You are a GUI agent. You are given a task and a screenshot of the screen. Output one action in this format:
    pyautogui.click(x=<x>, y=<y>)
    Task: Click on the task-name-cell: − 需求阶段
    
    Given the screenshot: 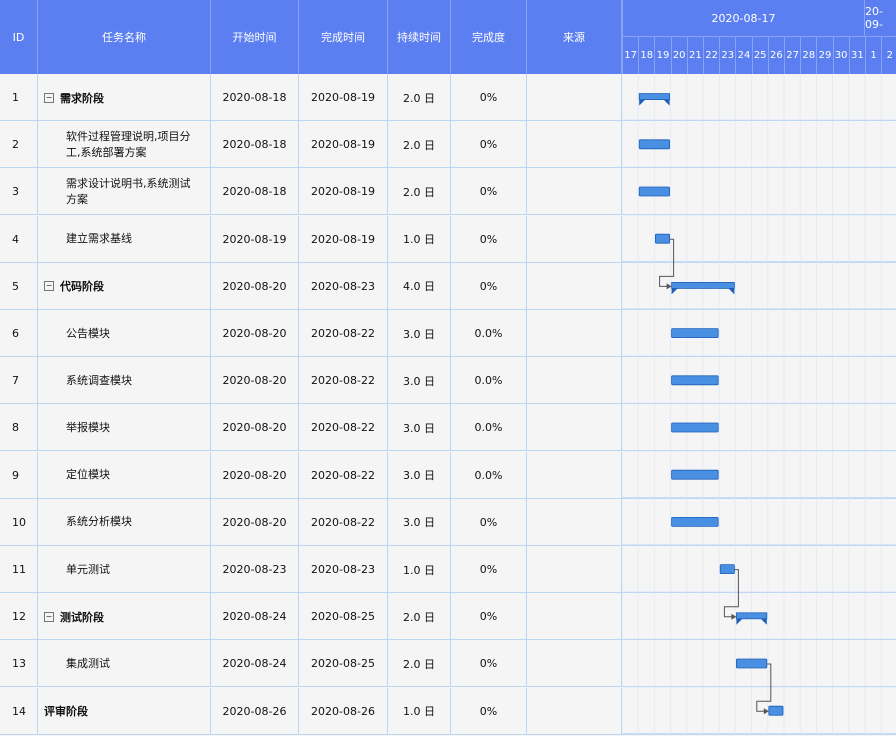 What is the action you would take?
    pyautogui.click(x=124, y=97)
    